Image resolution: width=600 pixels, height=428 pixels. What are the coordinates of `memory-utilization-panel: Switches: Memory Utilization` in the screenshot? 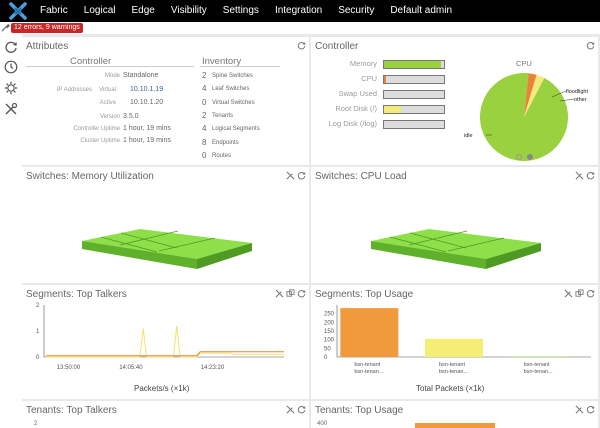 It's located at (165, 225).